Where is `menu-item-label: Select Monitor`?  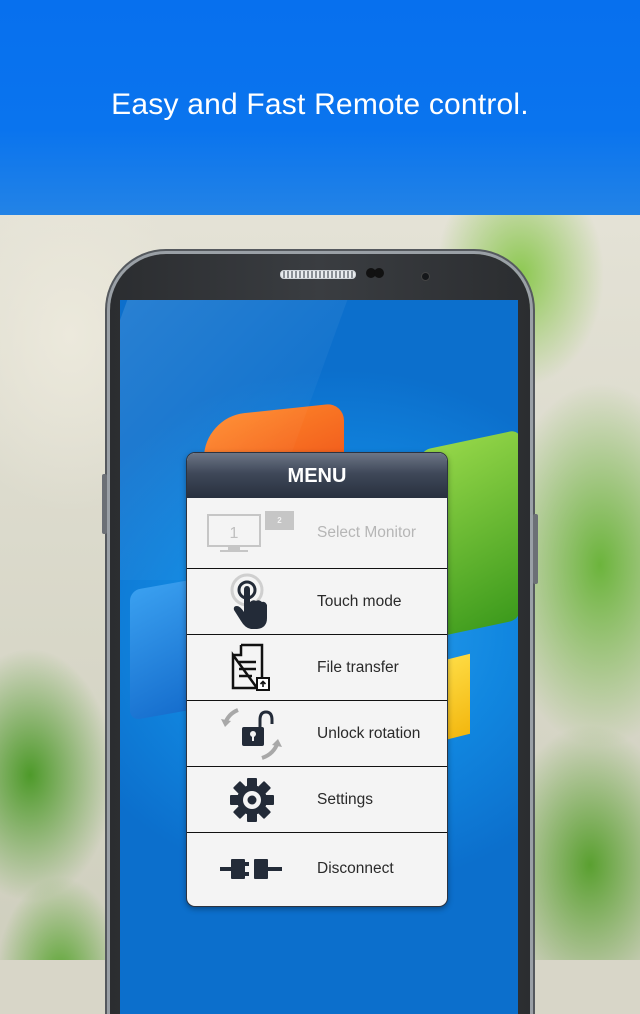 menu-item-label: Select Monitor is located at coordinates (367, 532).